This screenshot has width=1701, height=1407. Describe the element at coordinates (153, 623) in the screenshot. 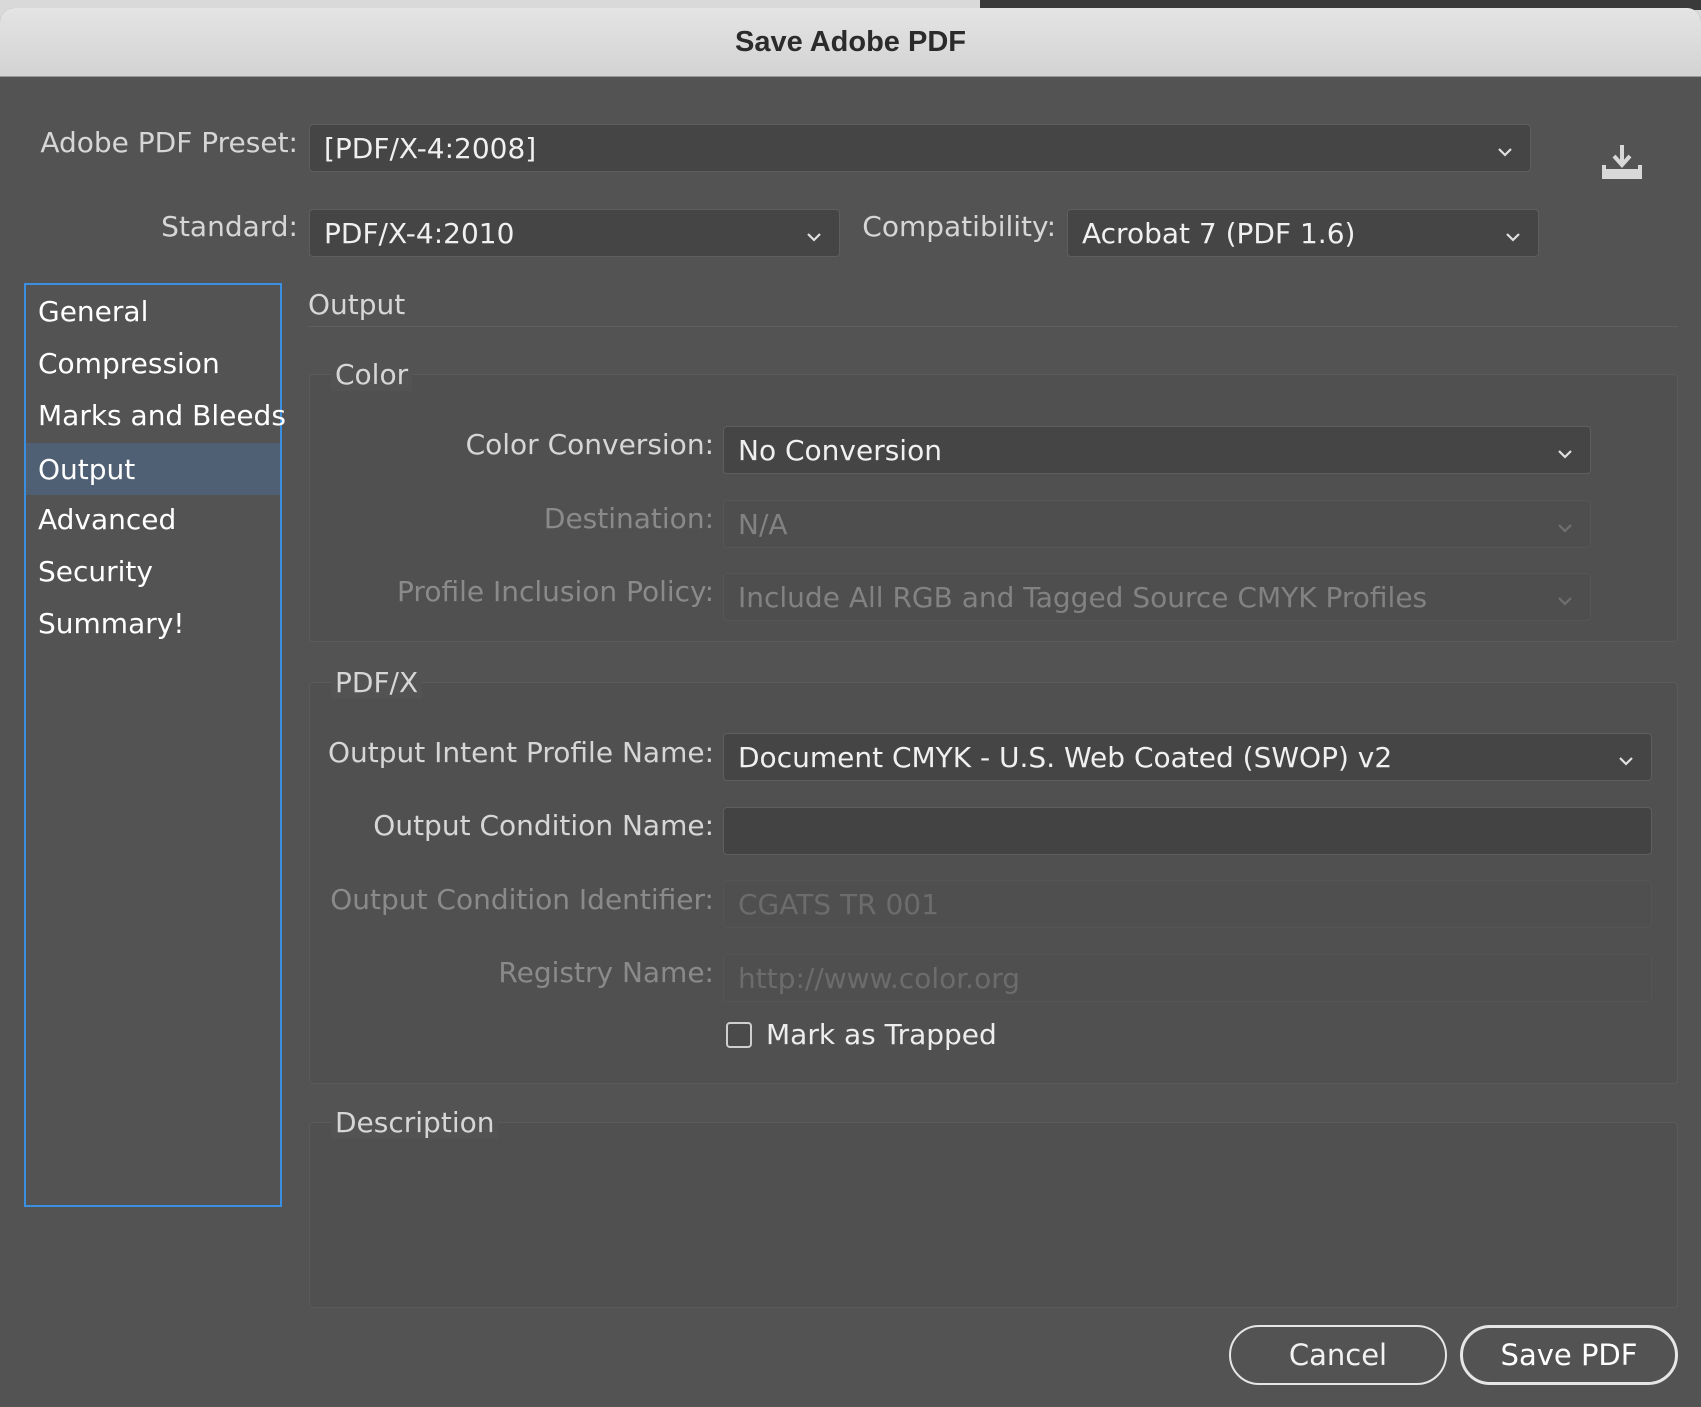

I see `sidebar-item-summary: Summary!` at that location.